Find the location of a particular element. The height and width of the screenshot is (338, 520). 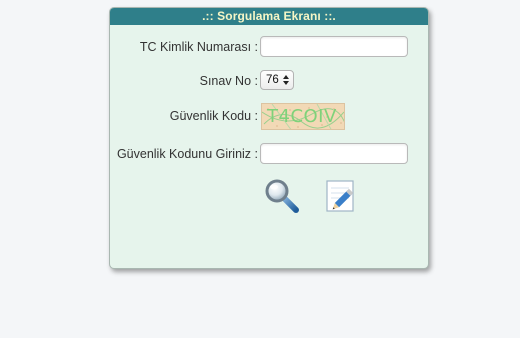

captcha-input-label: Güvenlik Kodunu Giriniz : is located at coordinates (187, 154).